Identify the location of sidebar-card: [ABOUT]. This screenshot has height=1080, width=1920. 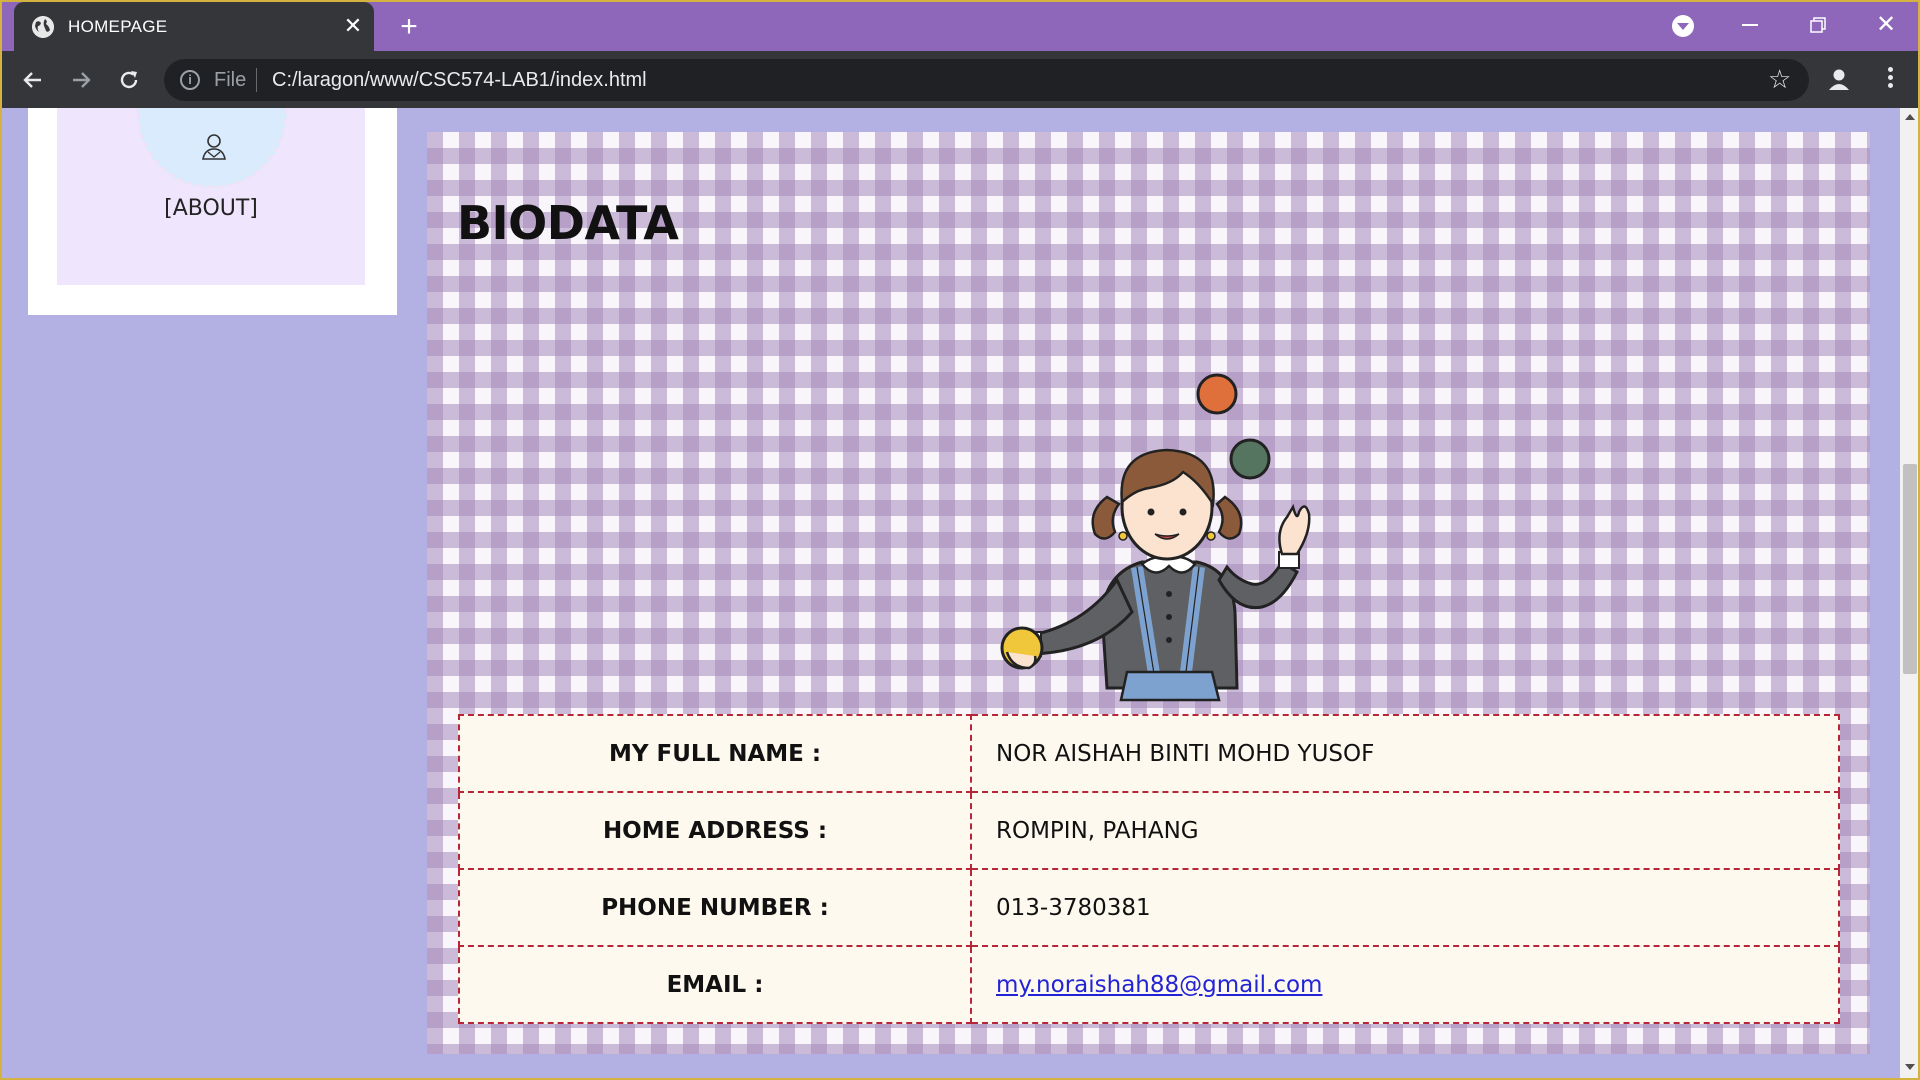
(212, 211).